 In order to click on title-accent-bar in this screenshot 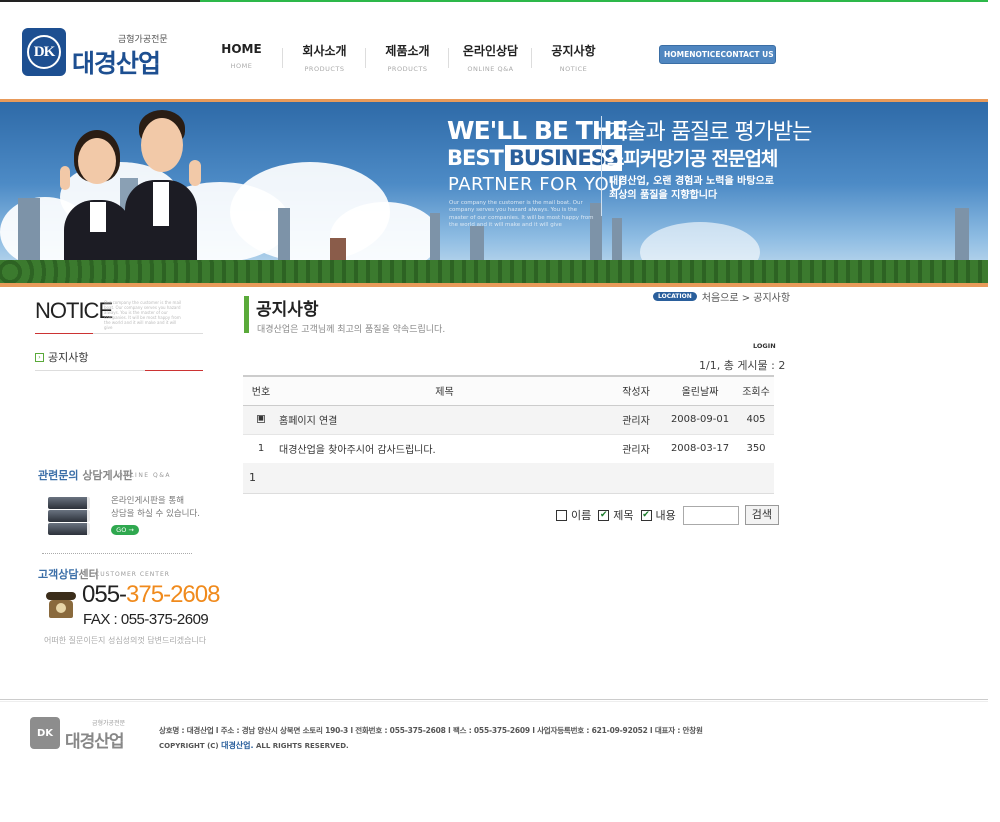, I will do `click(246, 314)`.